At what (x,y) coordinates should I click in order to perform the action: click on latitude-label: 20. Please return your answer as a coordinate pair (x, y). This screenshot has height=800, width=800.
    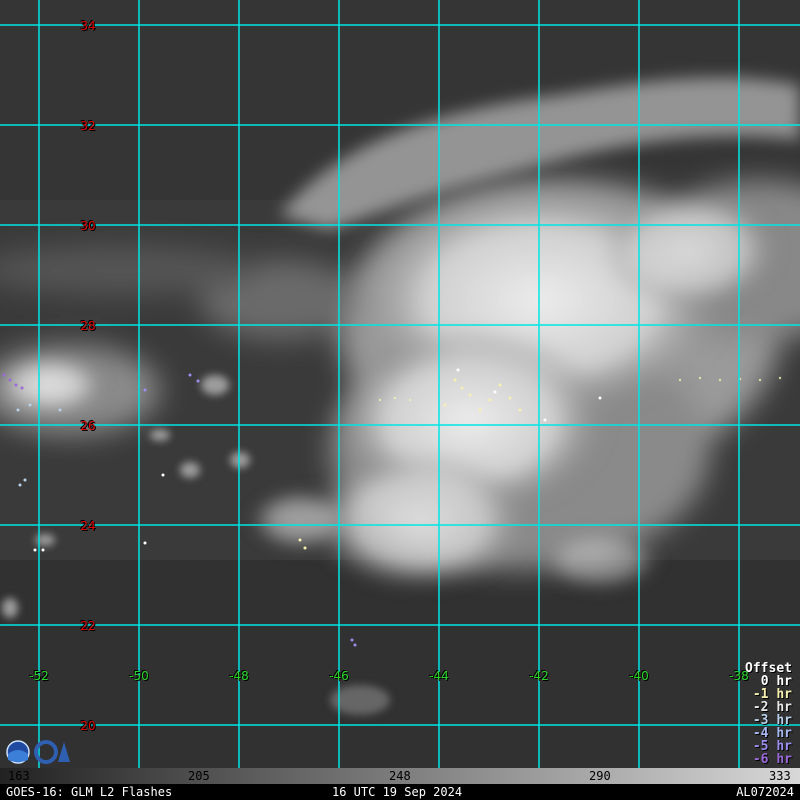
    Looking at the image, I should click on (88, 726).